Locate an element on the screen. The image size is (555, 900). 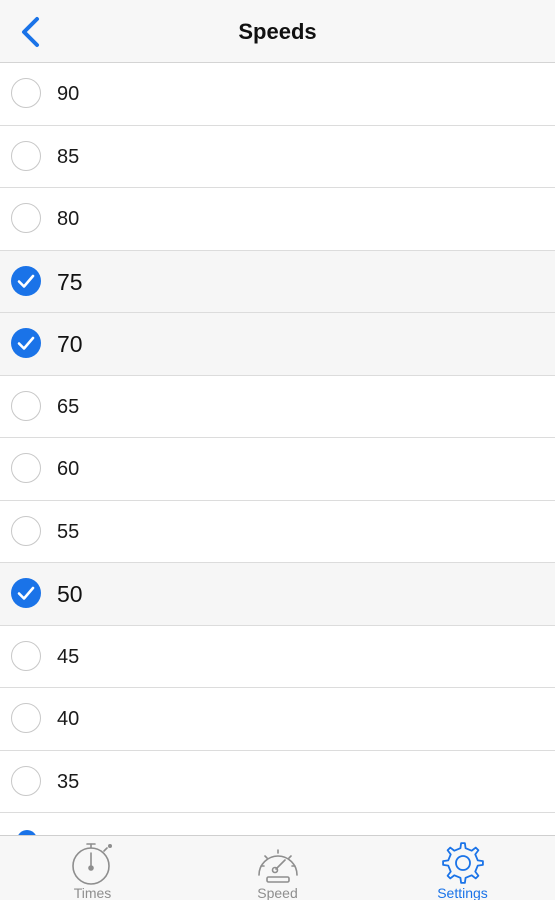
gear-icon is located at coordinates (462, 863).